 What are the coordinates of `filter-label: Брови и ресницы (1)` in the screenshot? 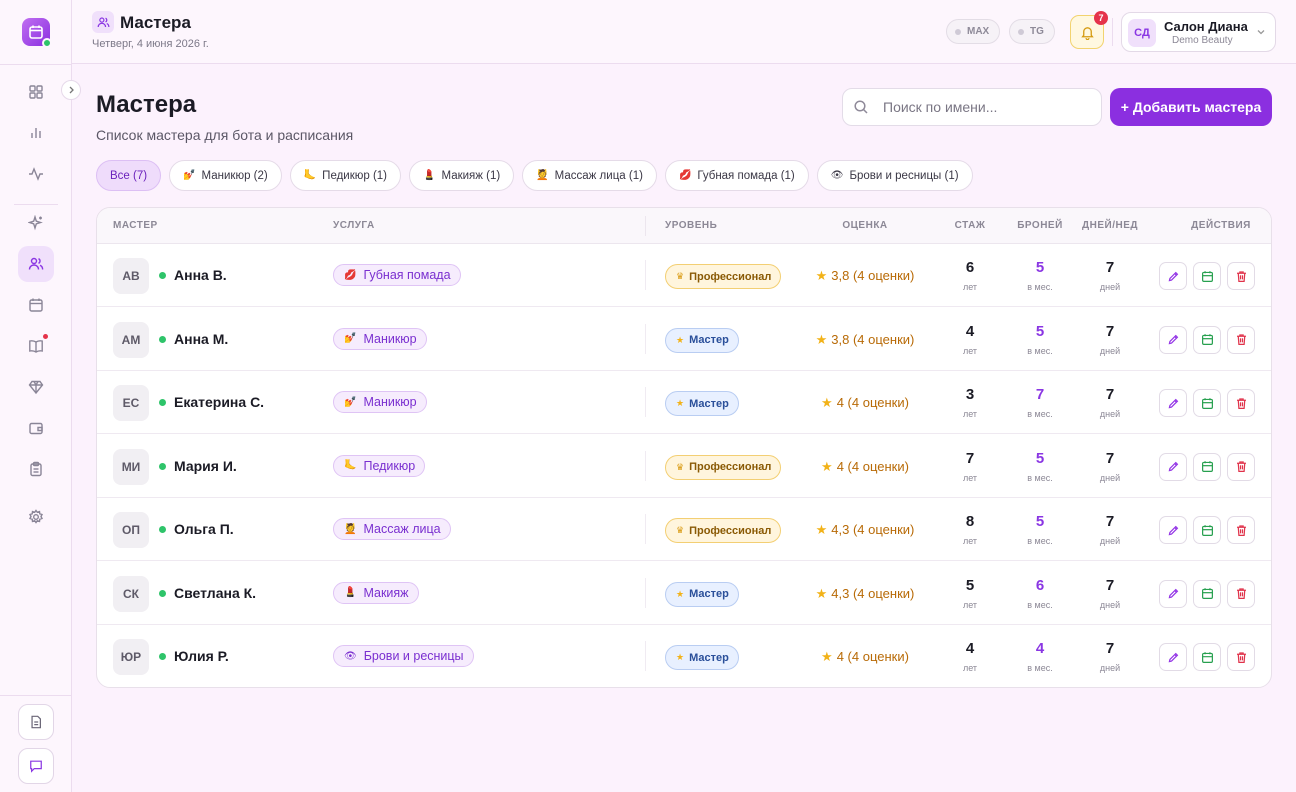 It's located at (904, 175).